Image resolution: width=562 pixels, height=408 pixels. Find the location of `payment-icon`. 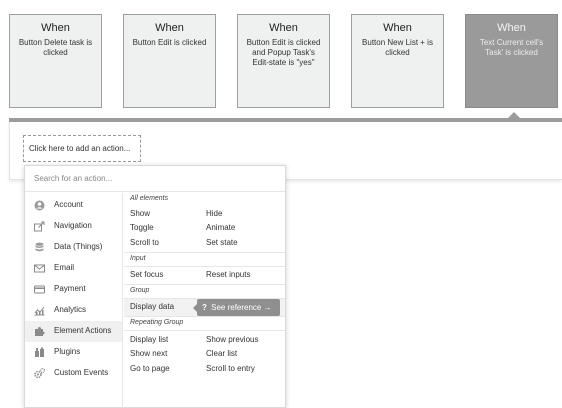

payment-icon is located at coordinates (39, 289).